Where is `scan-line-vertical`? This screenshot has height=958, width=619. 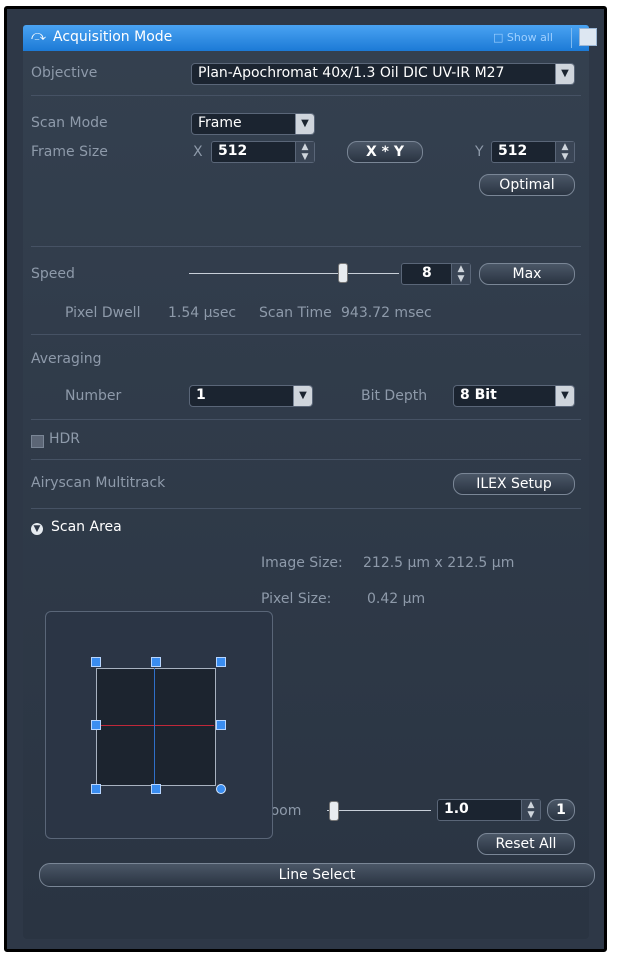 scan-line-vertical is located at coordinates (154, 726).